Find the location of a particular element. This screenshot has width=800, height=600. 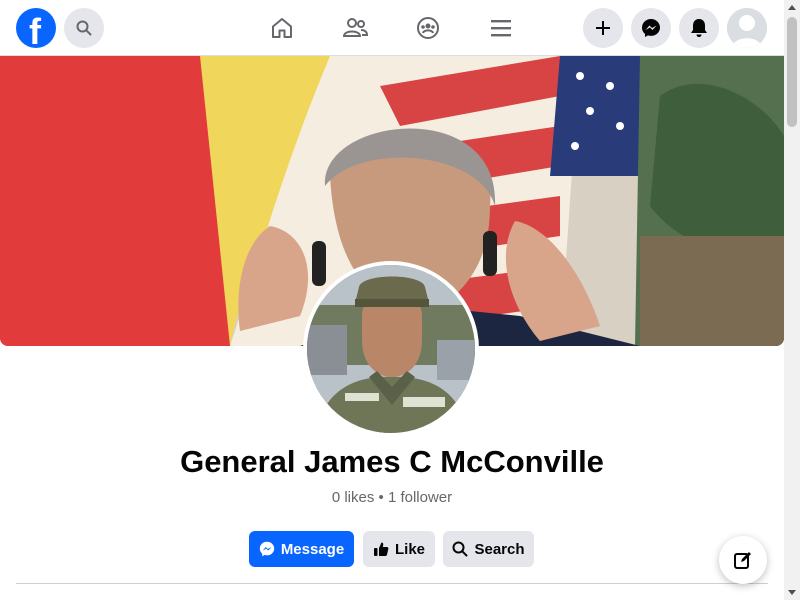

compose-icon is located at coordinates (742, 560).